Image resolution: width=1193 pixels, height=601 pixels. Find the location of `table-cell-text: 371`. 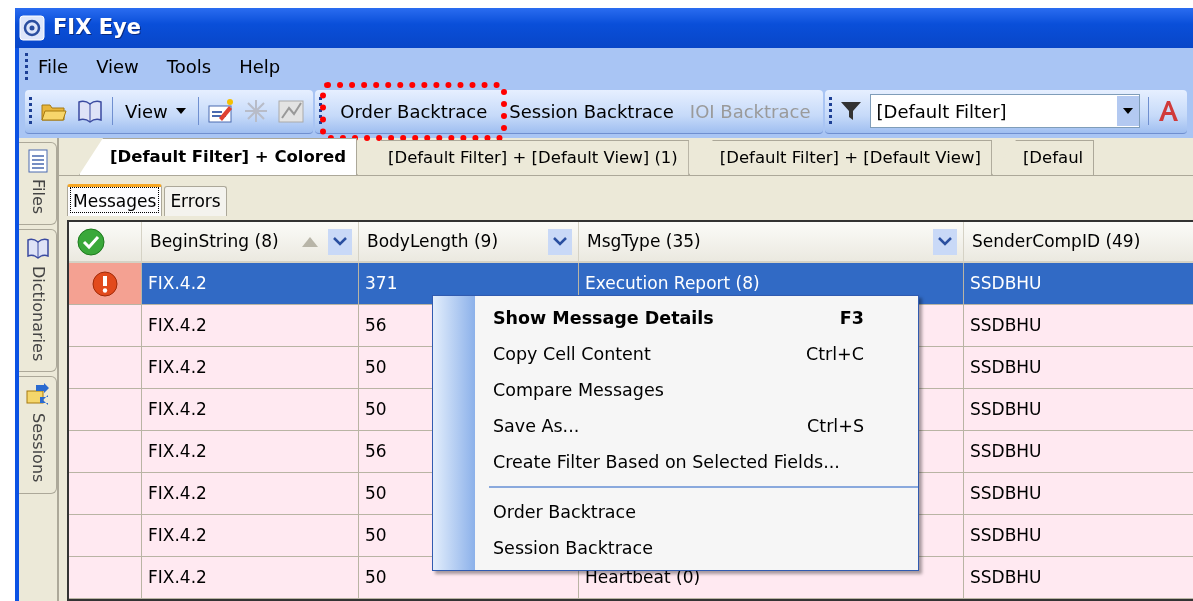

table-cell-text: 371 is located at coordinates (381, 283).